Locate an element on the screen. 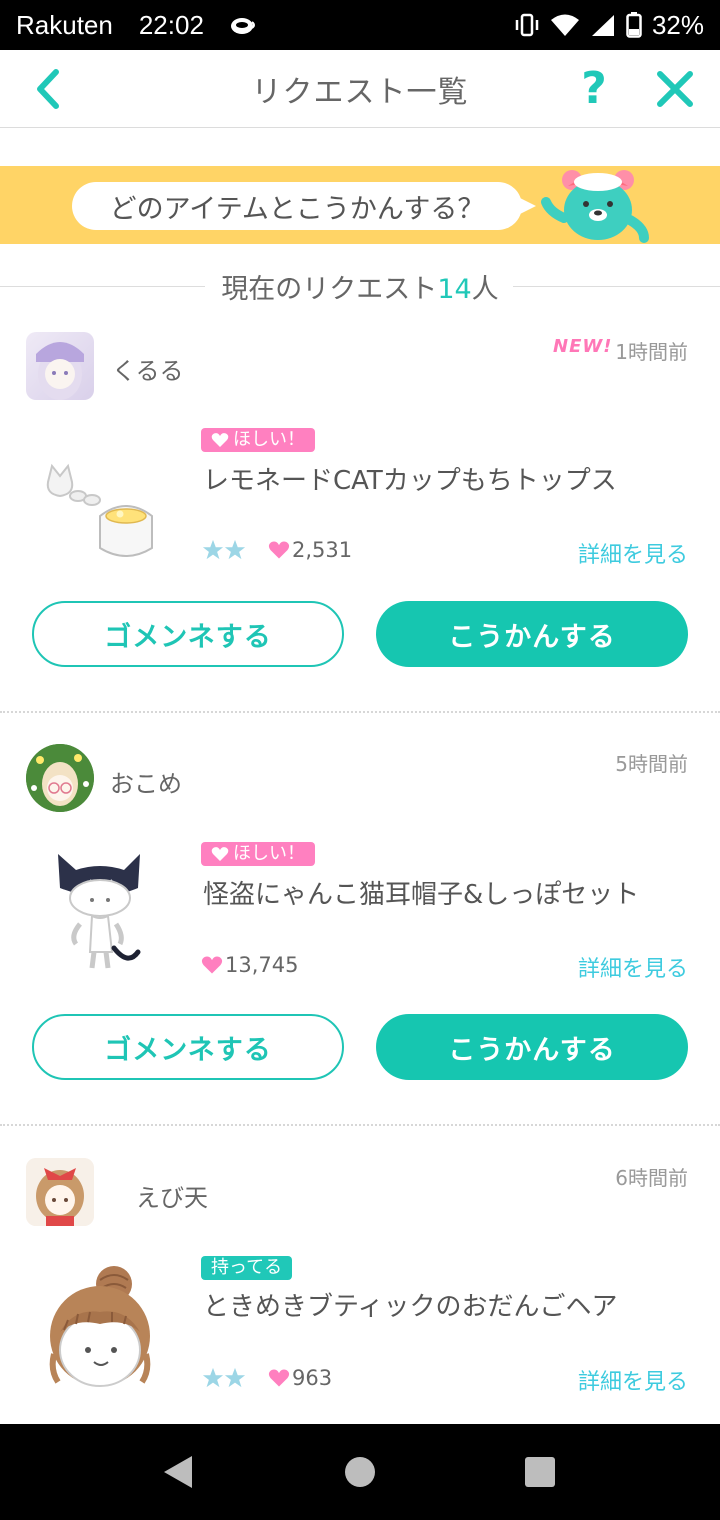  close-icon is located at coordinates (675, 89).